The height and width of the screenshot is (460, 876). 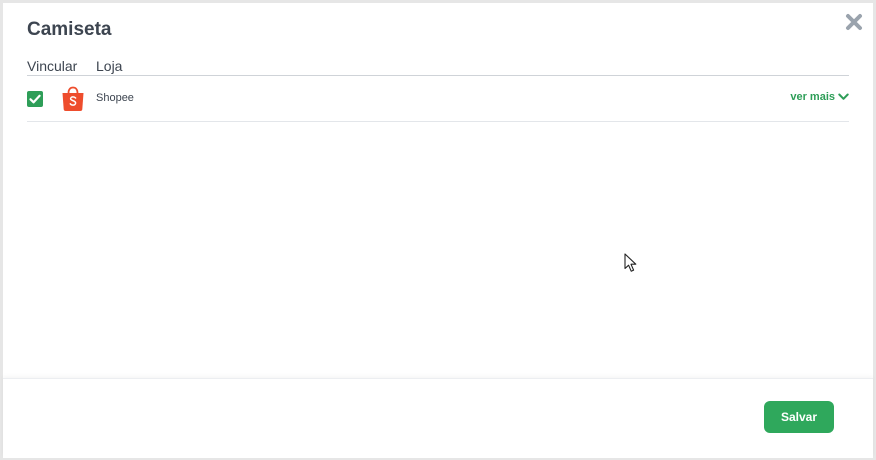 I want to click on checkmark-icon, so click(x=35, y=99).